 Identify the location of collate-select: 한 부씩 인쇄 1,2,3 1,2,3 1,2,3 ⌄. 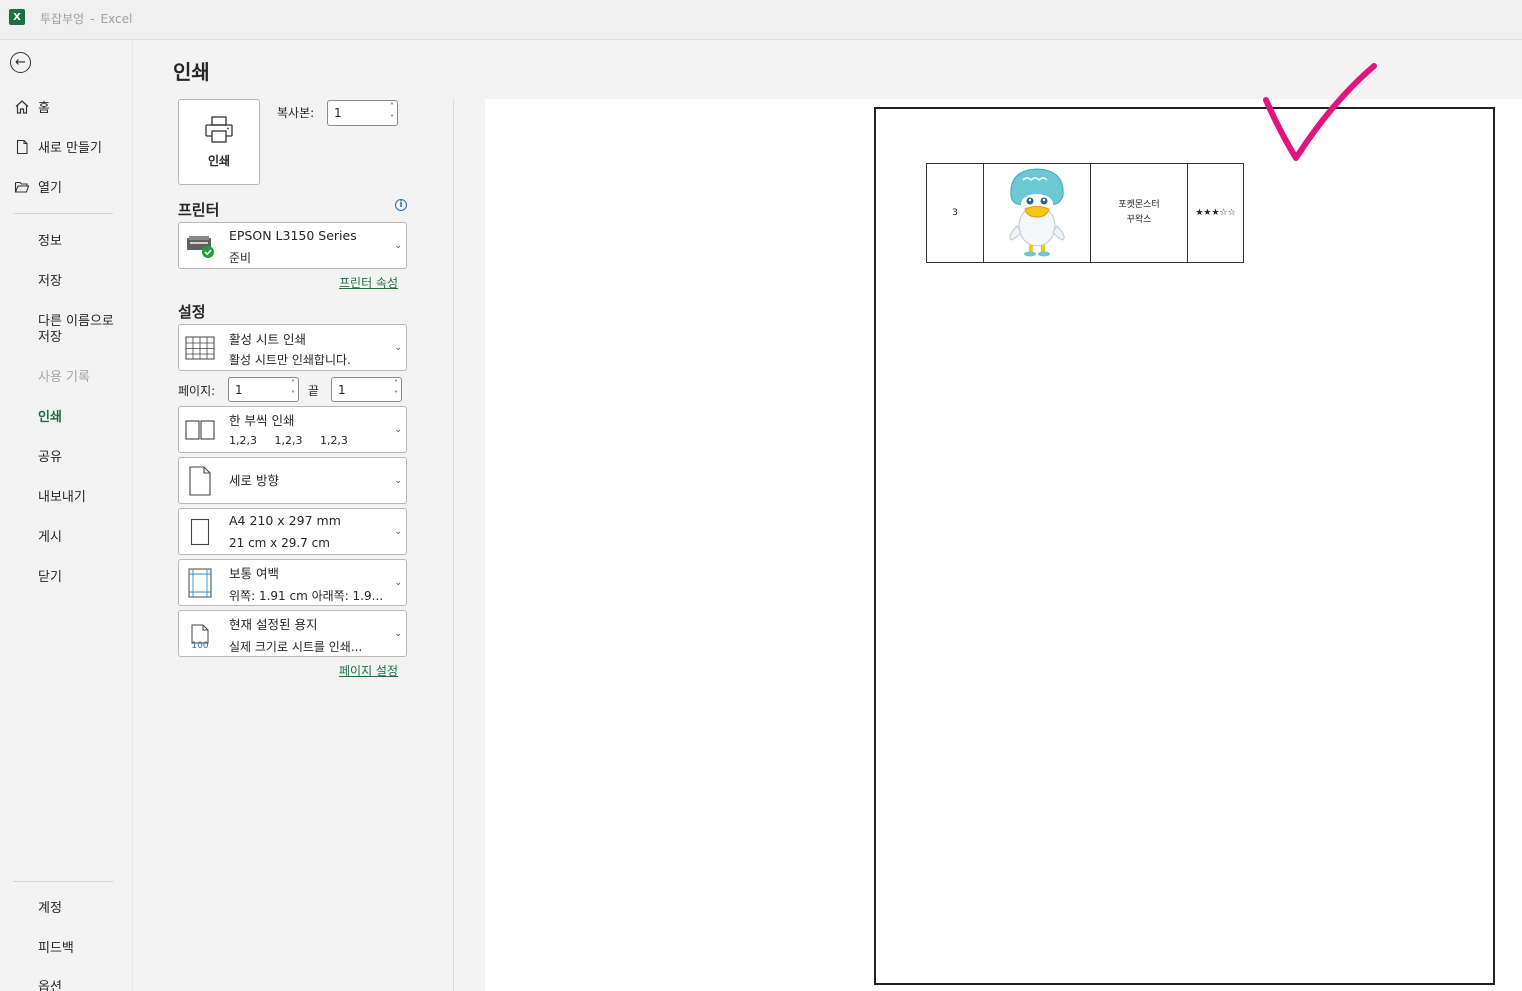
(292, 429).